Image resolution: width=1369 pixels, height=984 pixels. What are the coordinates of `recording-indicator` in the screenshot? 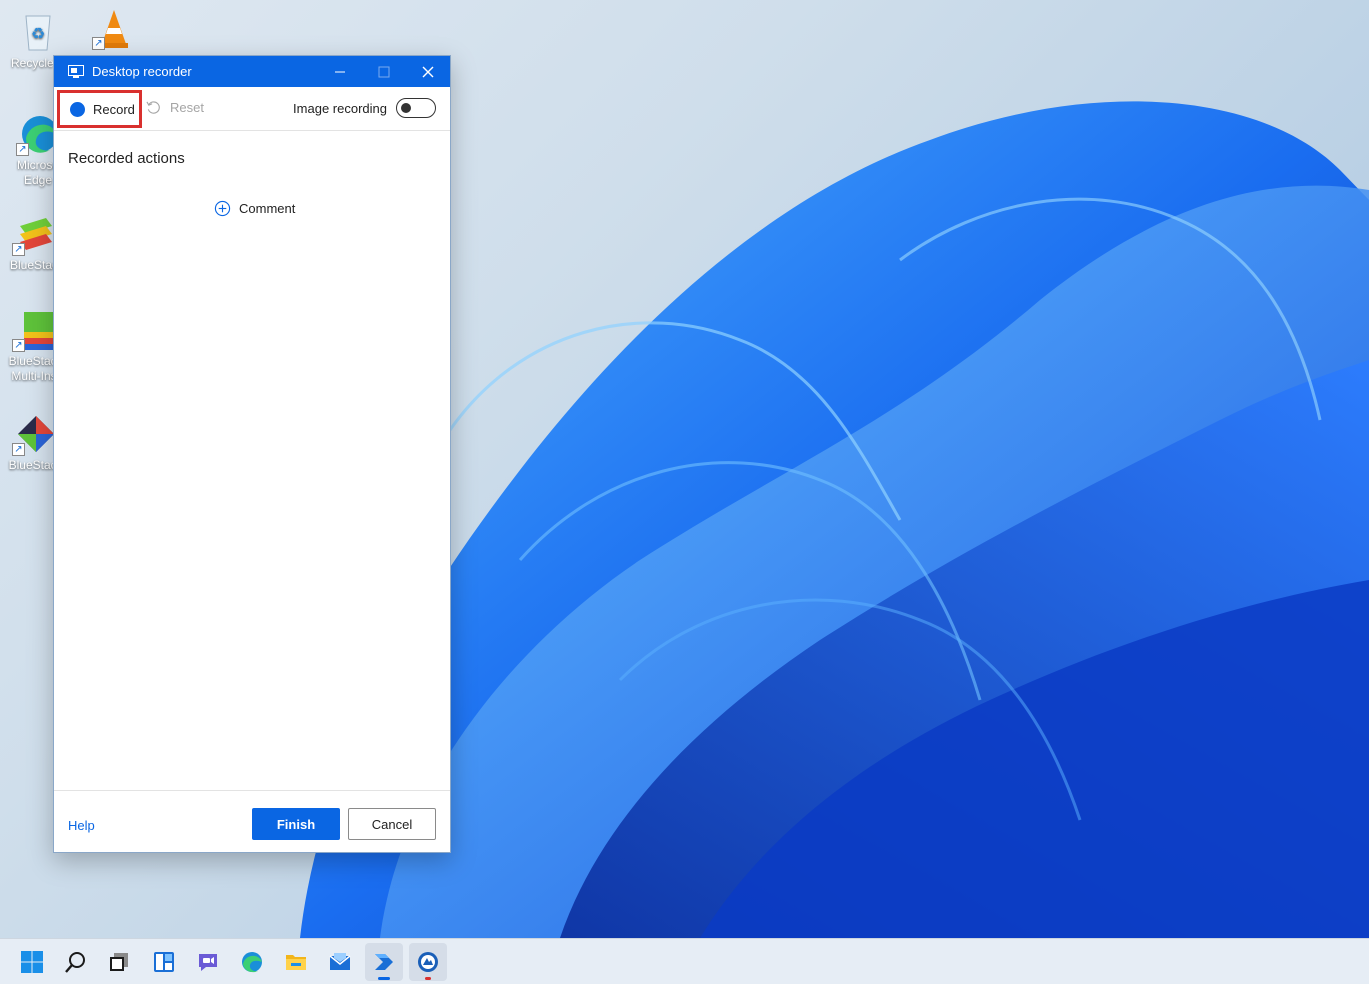 It's located at (428, 978).